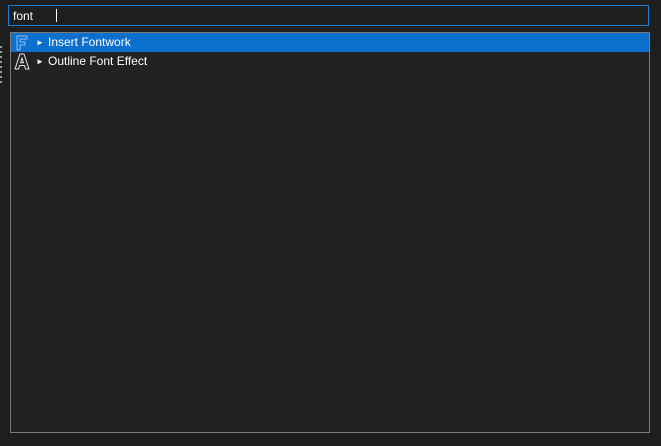 The width and height of the screenshot is (661, 446). What do you see at coordinates (330, 61) in the screenshot?
I see `result-item-outline-font-effect: ► Outline Font Effect` at bounding box center [330, 61].